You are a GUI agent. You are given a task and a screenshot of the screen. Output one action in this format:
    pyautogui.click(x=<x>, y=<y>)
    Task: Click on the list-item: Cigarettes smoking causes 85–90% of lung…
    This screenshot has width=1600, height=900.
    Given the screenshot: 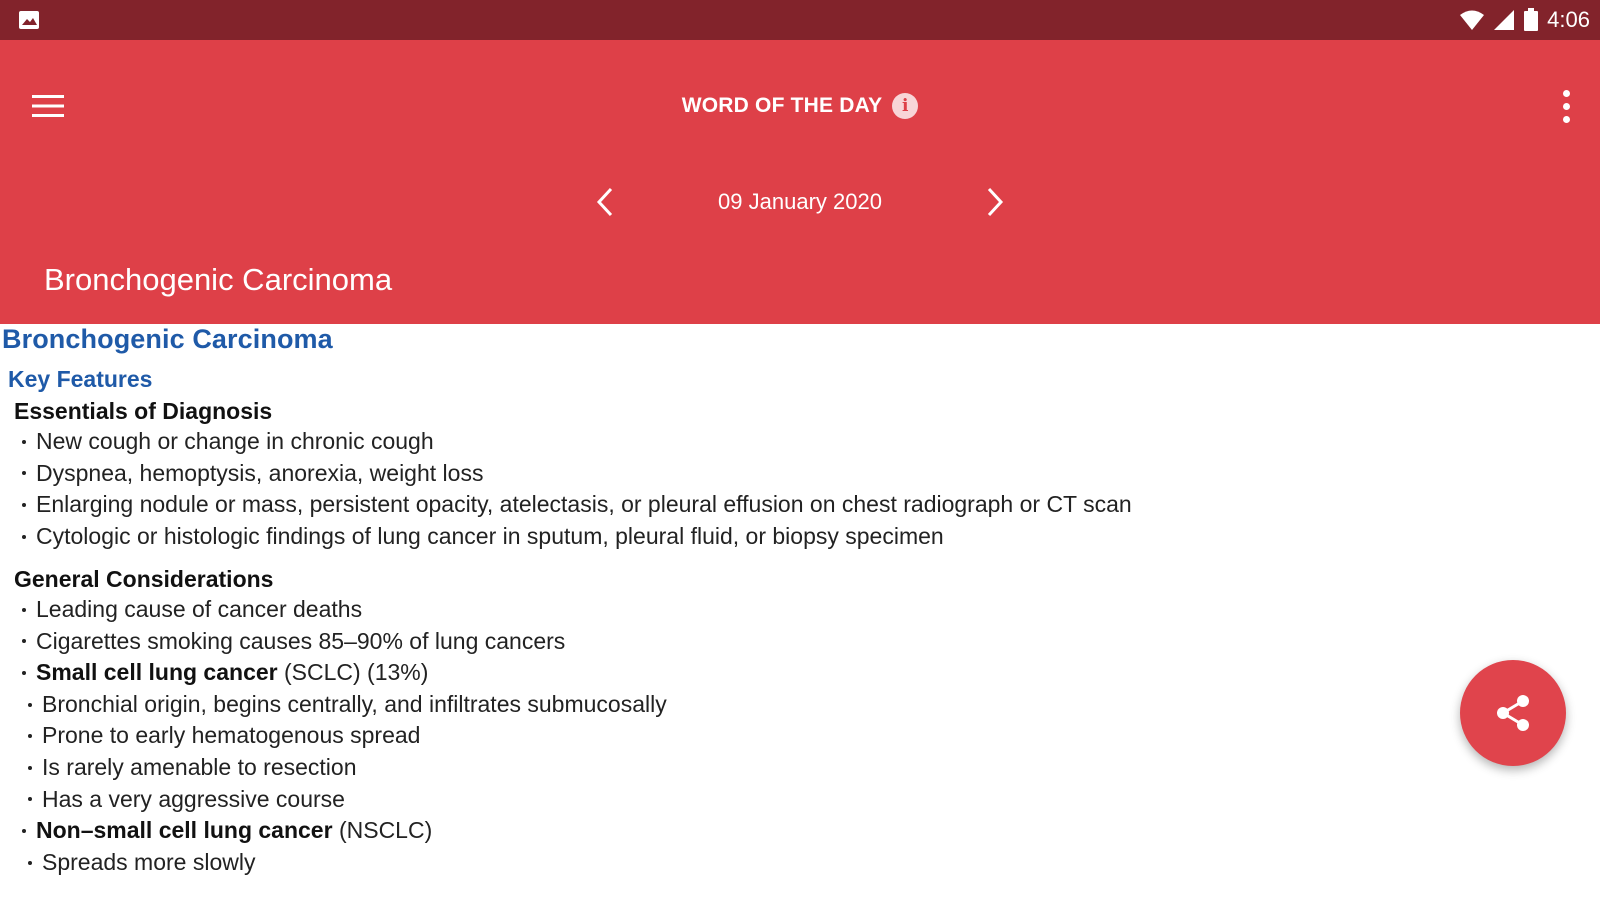 What is the action you would take?
    pyautogui.click(x=340, y=642)
    